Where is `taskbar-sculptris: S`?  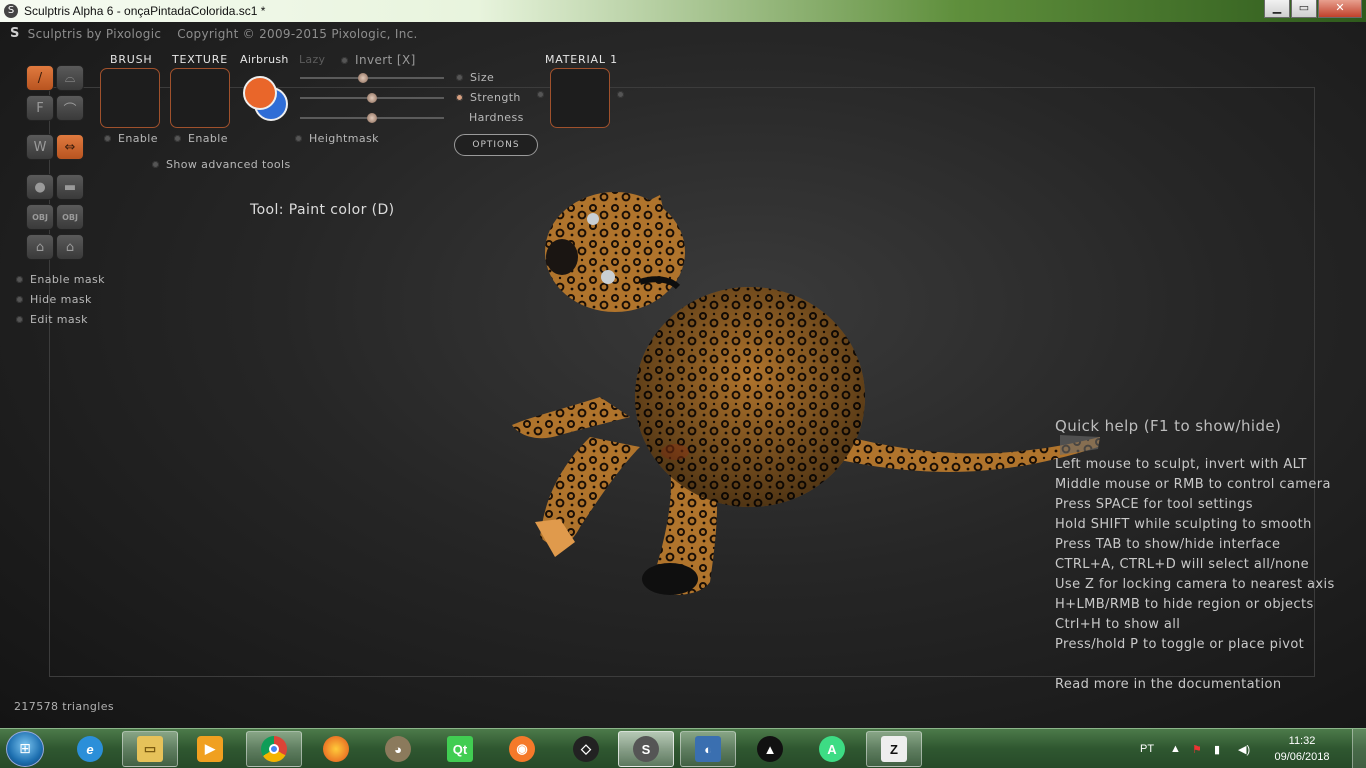
taskbar-sculptris: S is located at coordinates (646, 749).